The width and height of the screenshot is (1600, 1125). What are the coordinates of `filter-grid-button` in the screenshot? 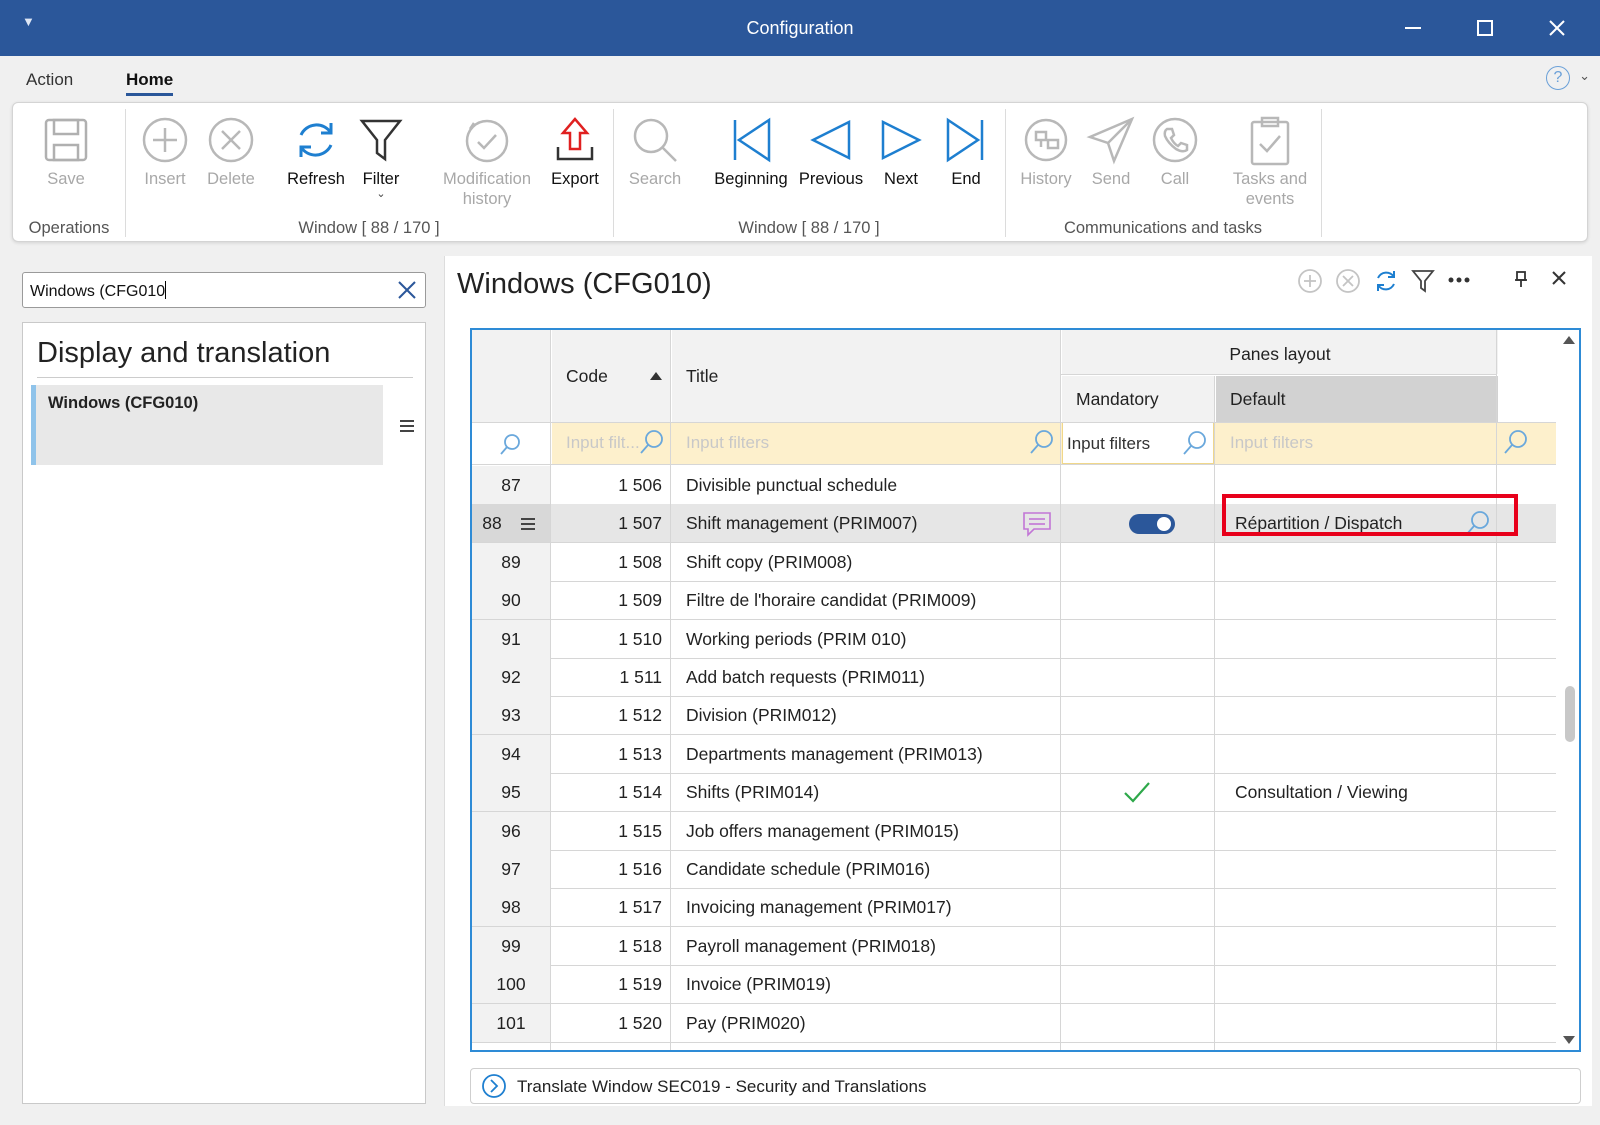 It's located at (1423, 283).